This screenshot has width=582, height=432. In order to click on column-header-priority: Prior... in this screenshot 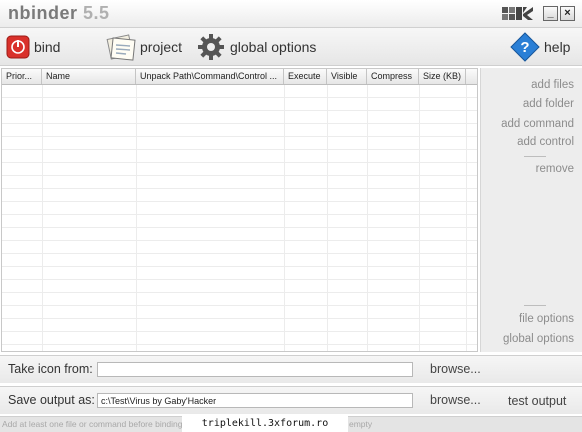, I will do `click(22, 76)`.